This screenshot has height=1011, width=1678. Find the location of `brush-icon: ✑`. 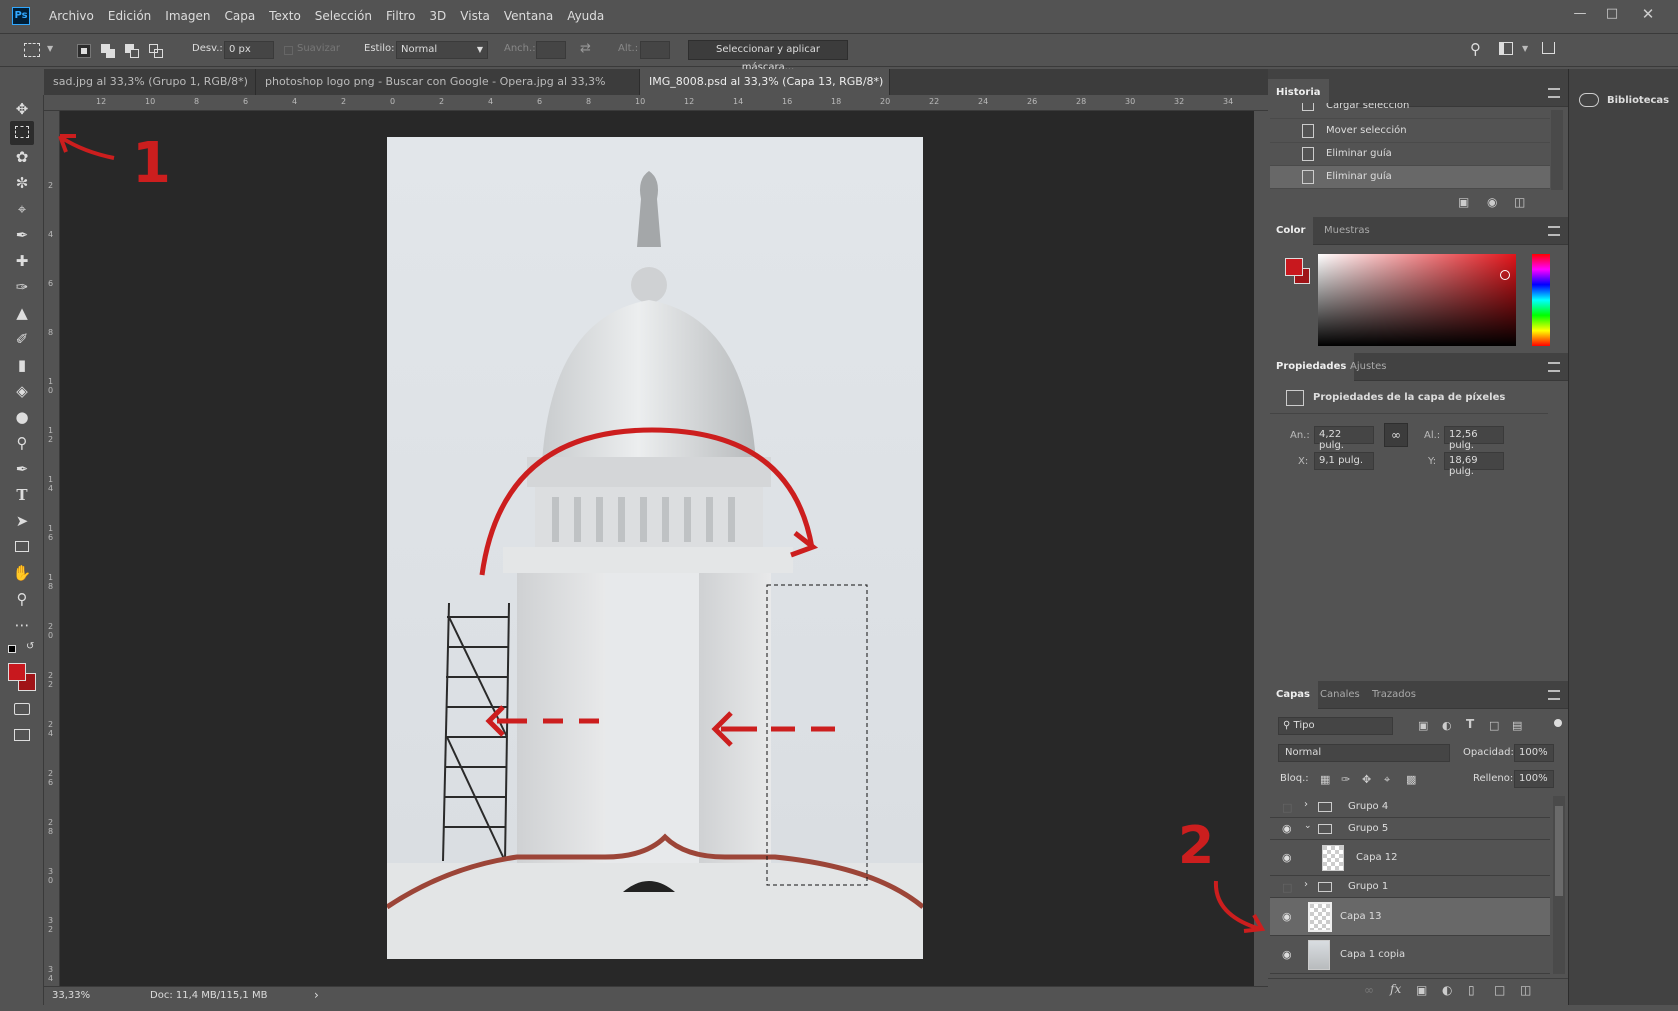

brush-icon: ✑ is located at coordinates (22, 287).